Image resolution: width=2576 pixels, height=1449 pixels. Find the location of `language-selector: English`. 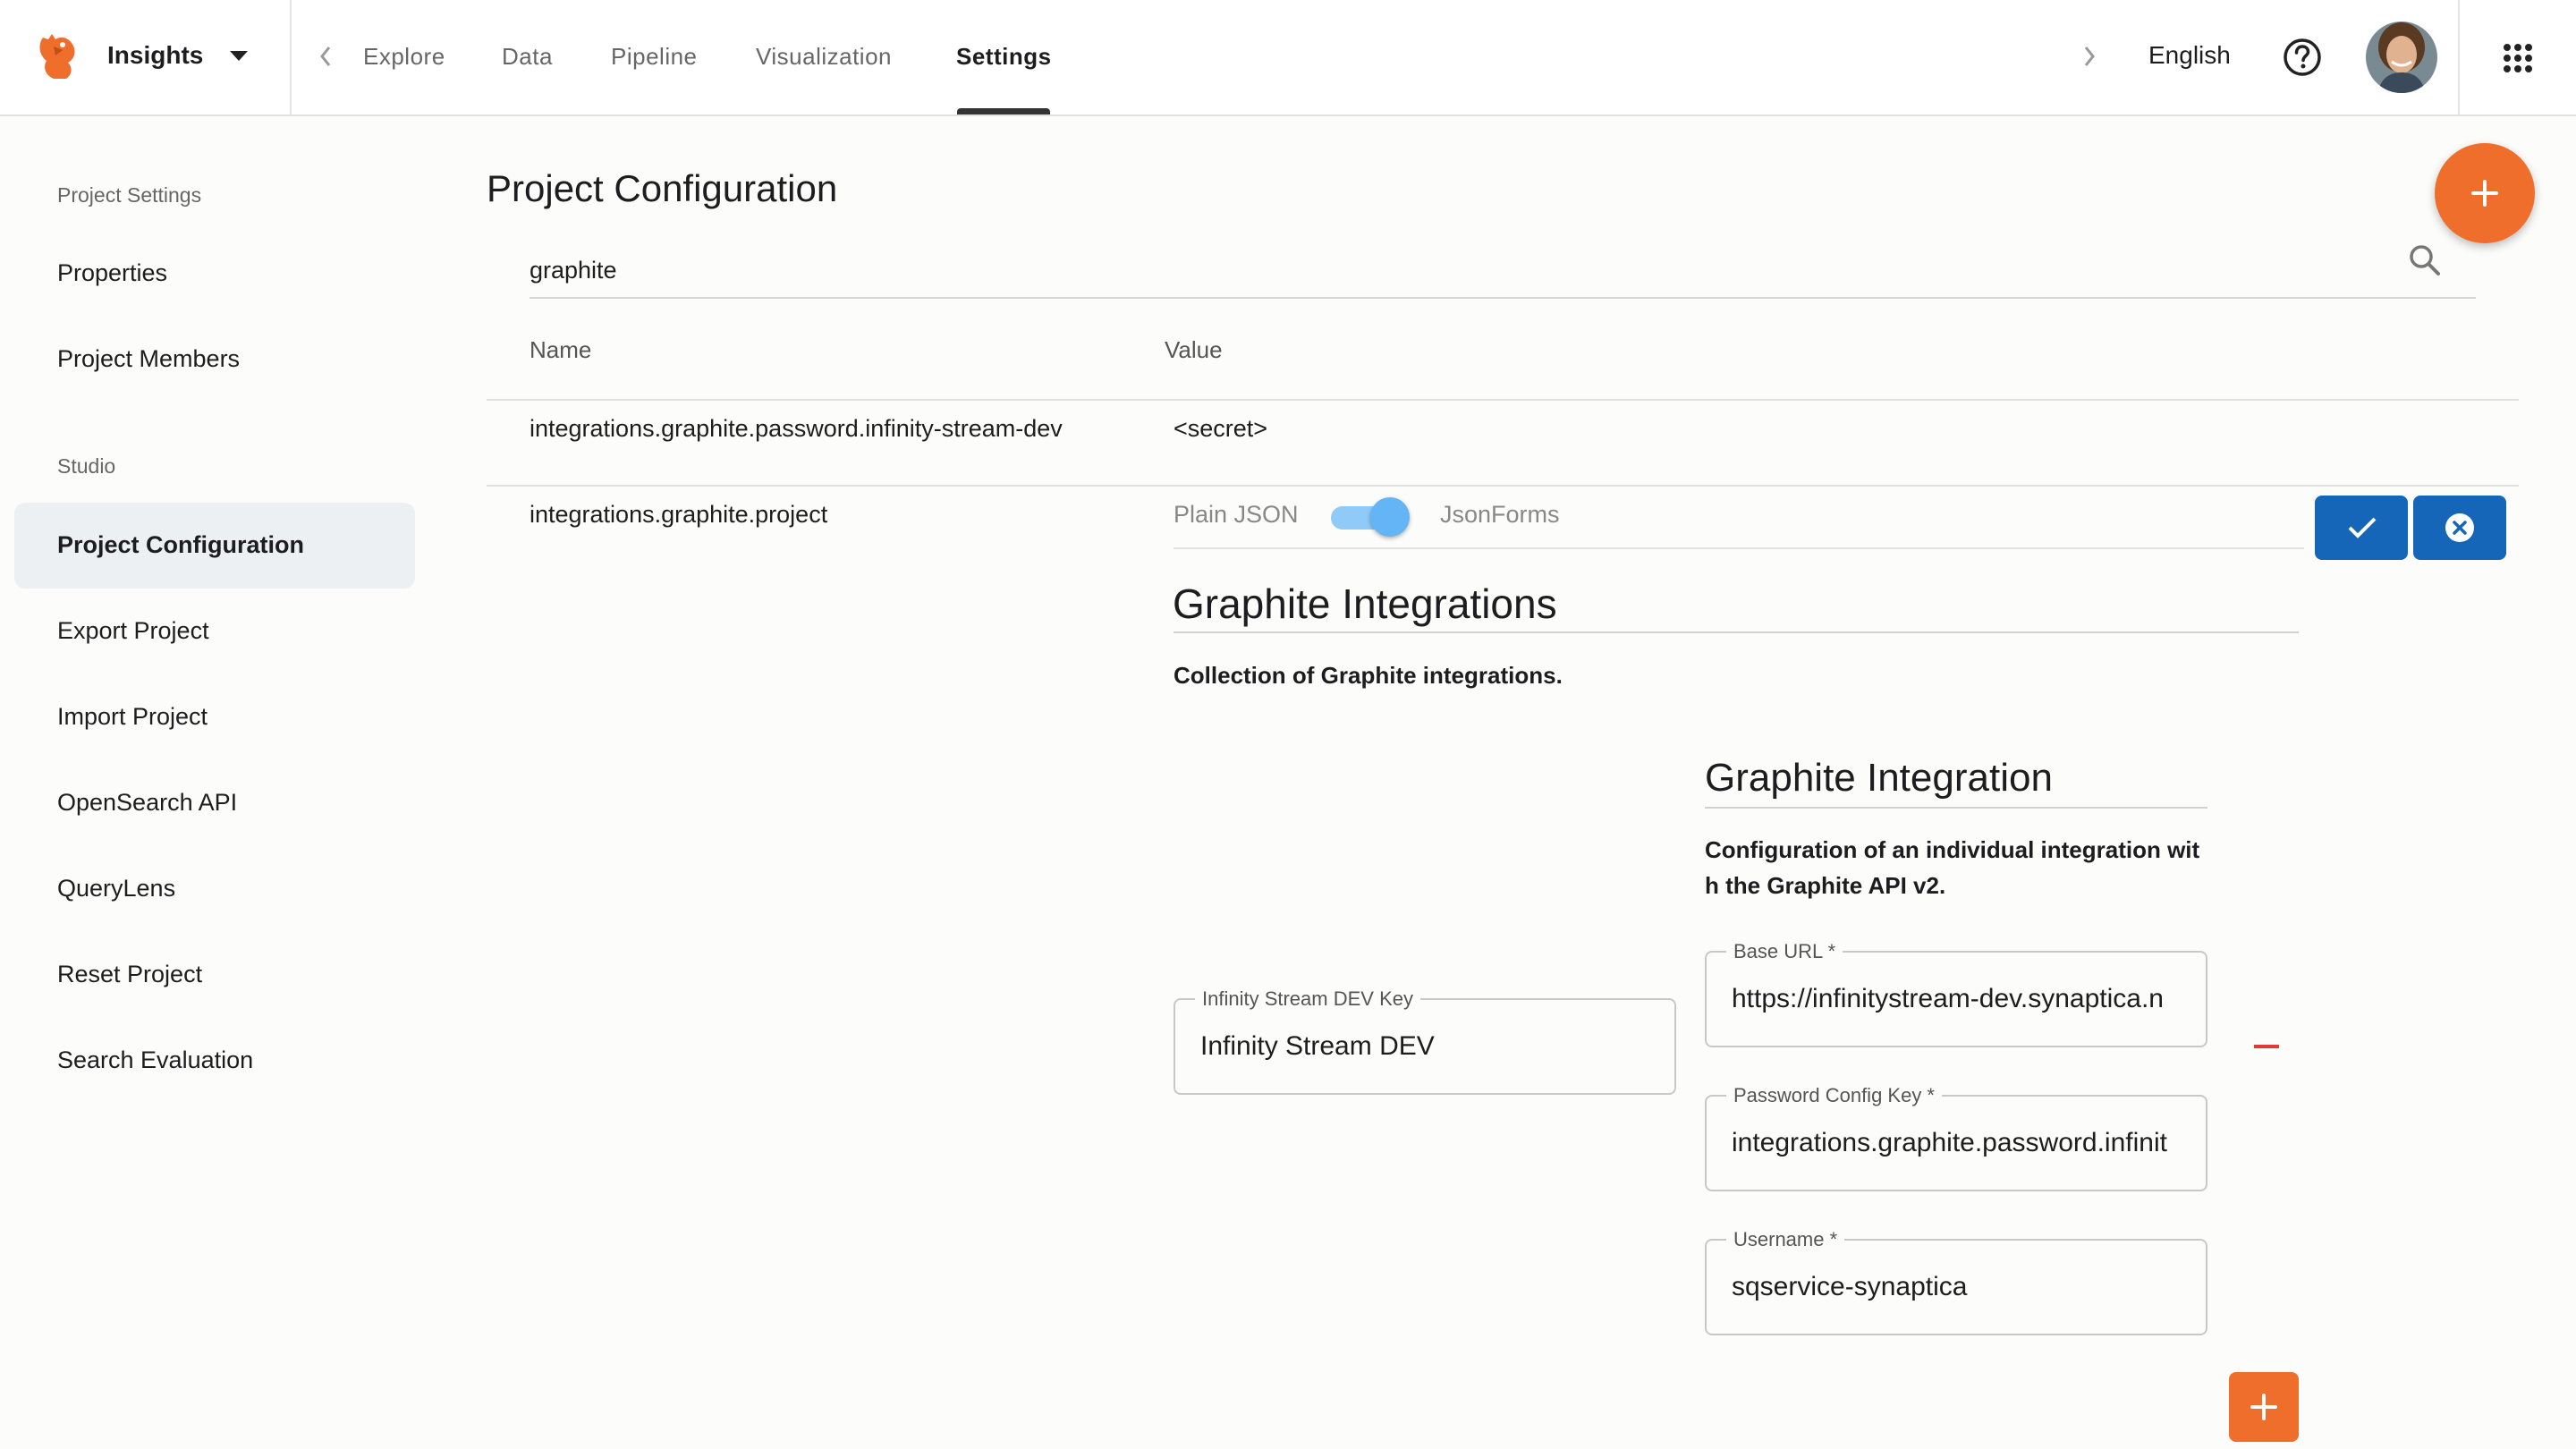

language-selector: English is located at coordinates (2189, 55).